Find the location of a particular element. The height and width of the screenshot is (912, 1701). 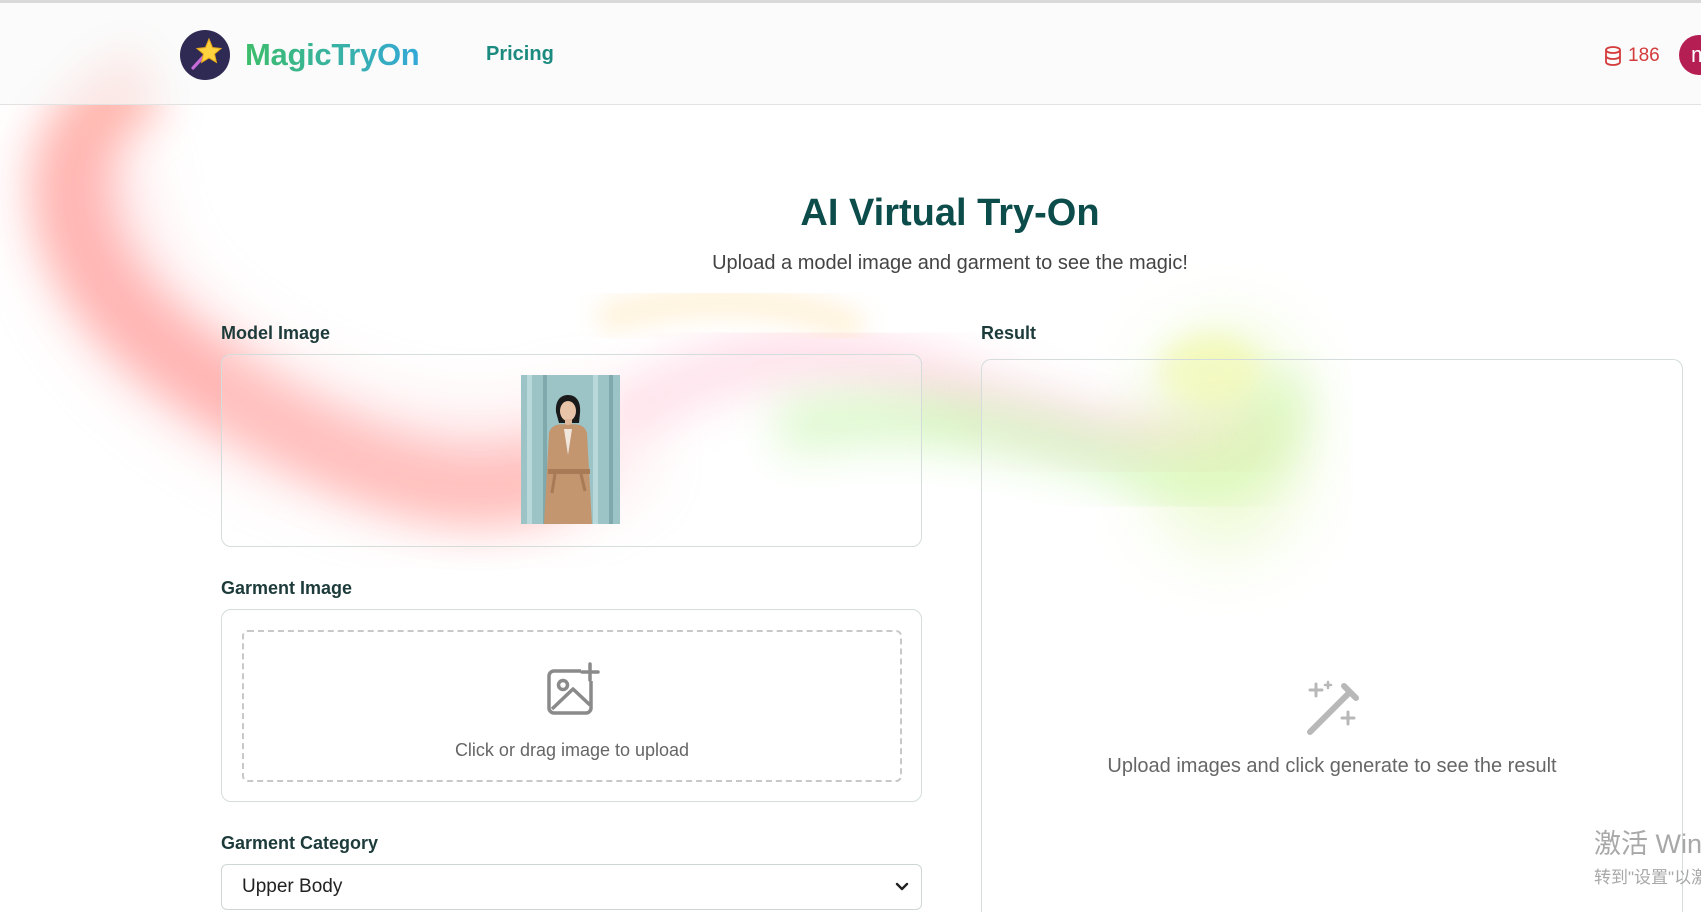

garment-image-label: Garment Image is located at coordinates (287, 588).